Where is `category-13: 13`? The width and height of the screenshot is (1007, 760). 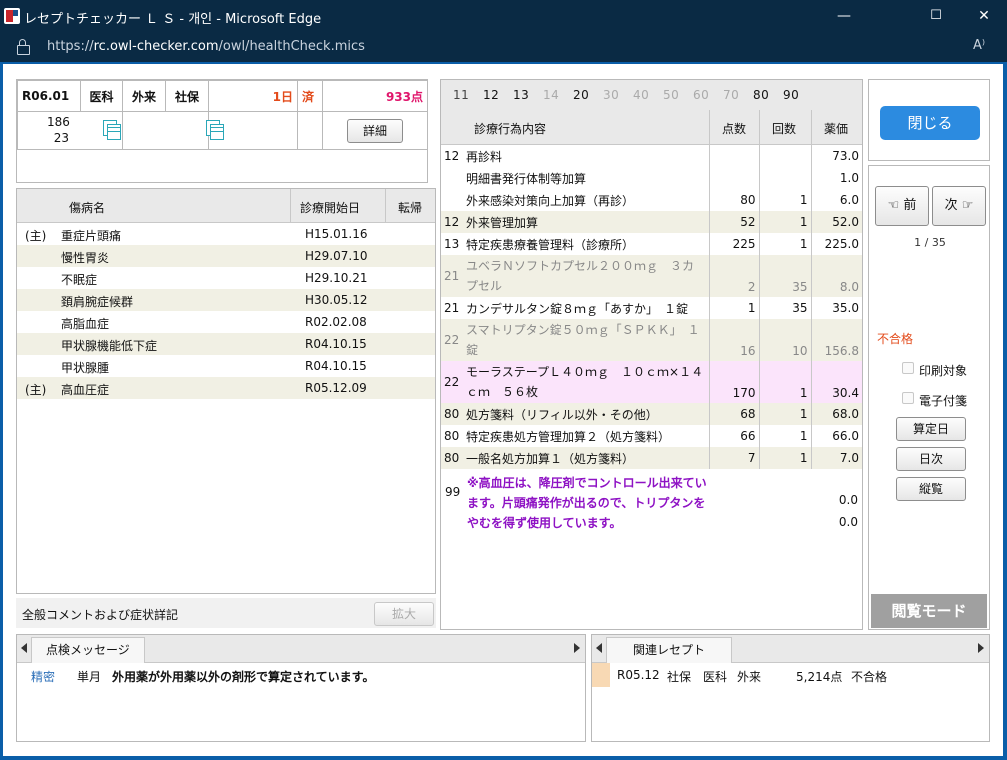 category-13: 13 is located at coordinates (521, 95).